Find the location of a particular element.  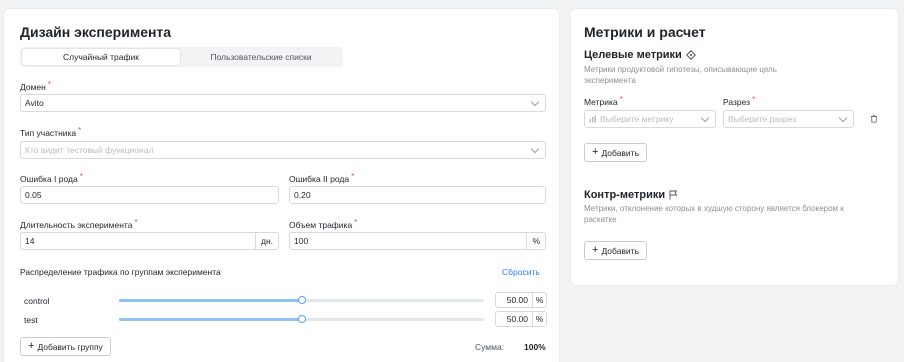

design-title: Дизайн эксперимента is located at coordinates (96, 32).